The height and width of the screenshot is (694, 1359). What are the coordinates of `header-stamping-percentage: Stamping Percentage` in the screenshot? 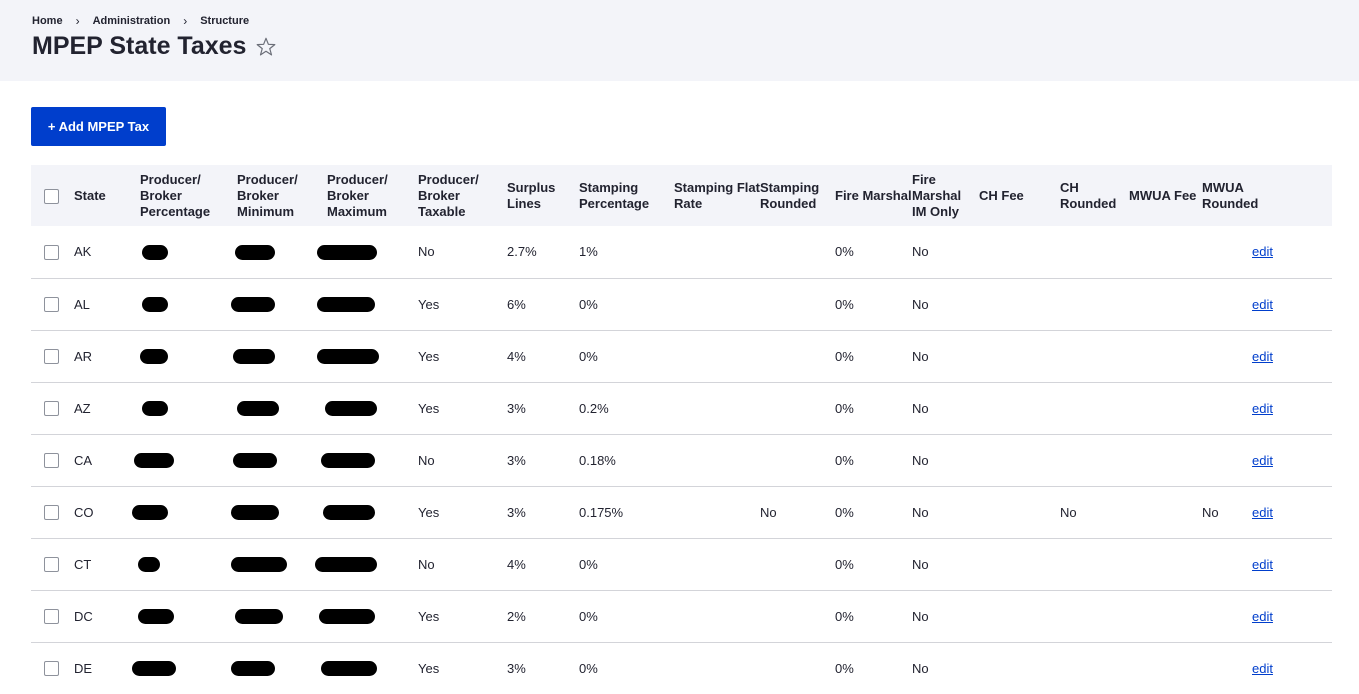 It's located at (626, 195).